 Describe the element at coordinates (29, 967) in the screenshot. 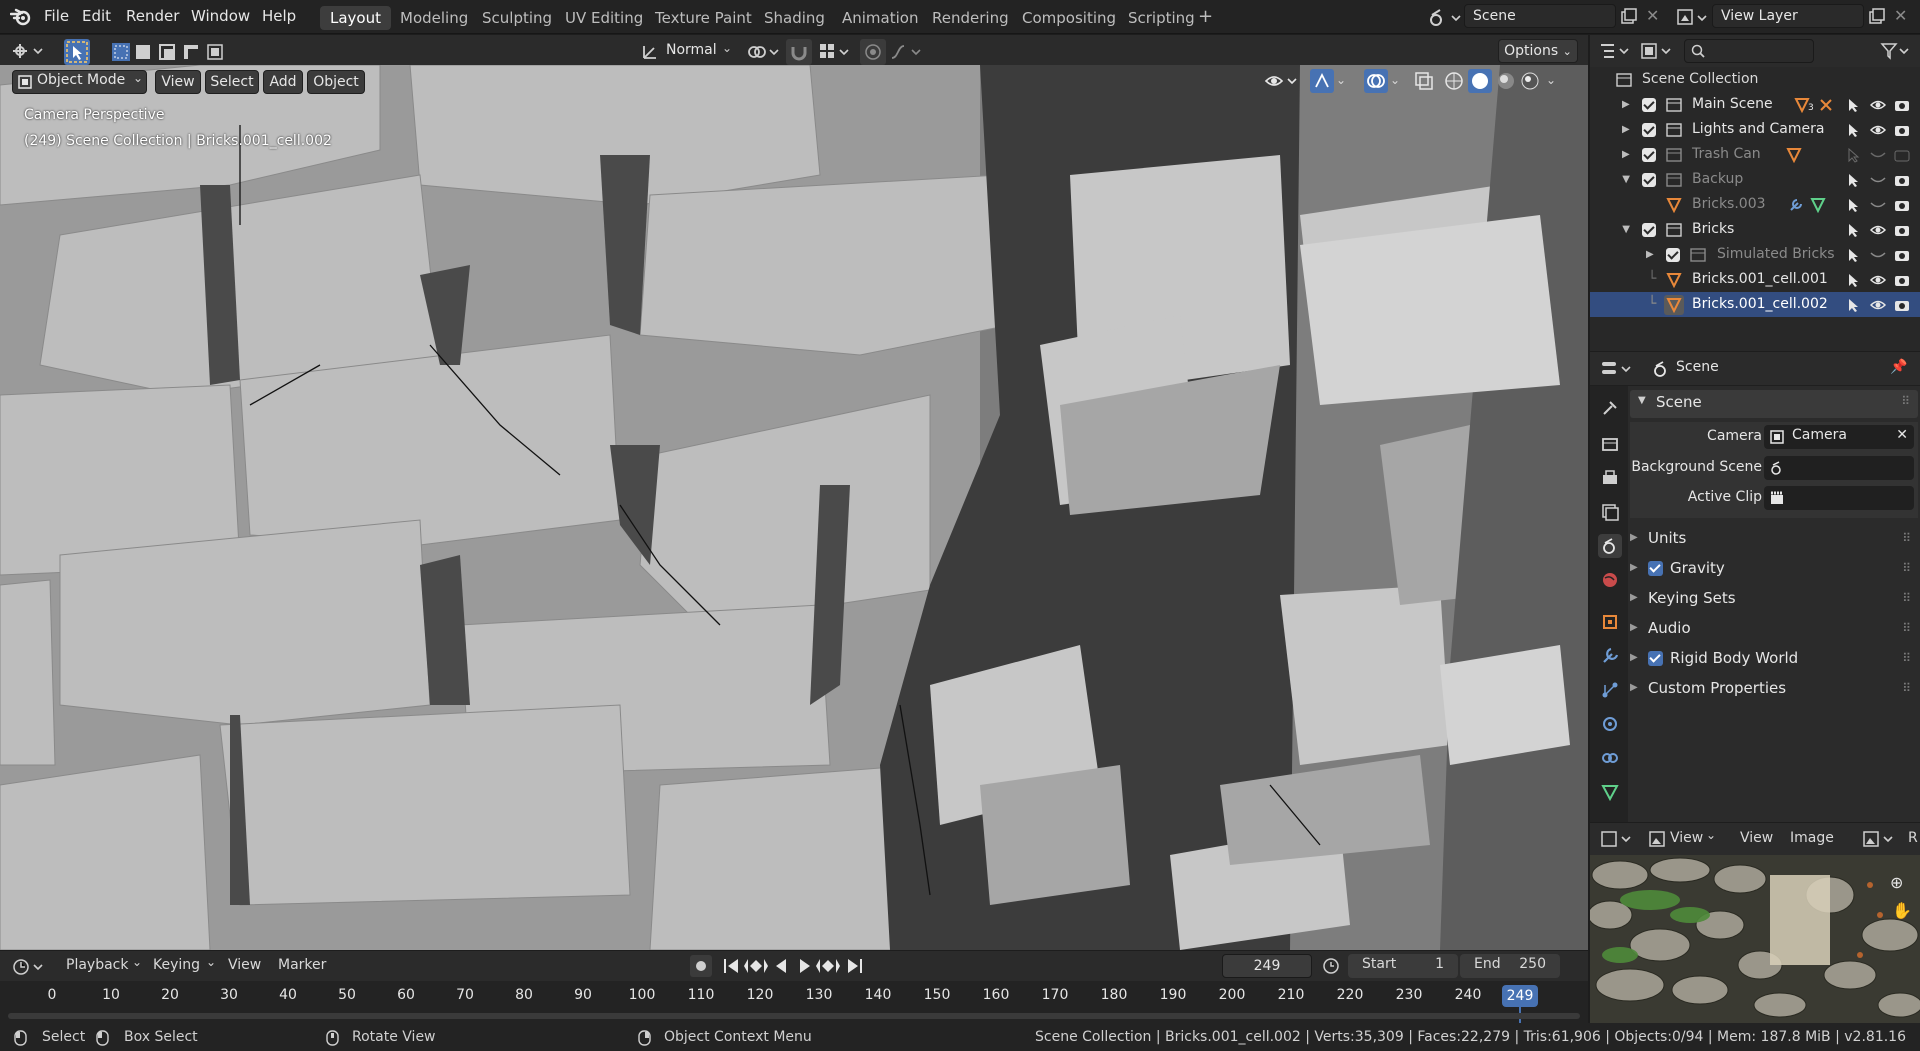

I see `timeline-editor-type-icon` at that location.